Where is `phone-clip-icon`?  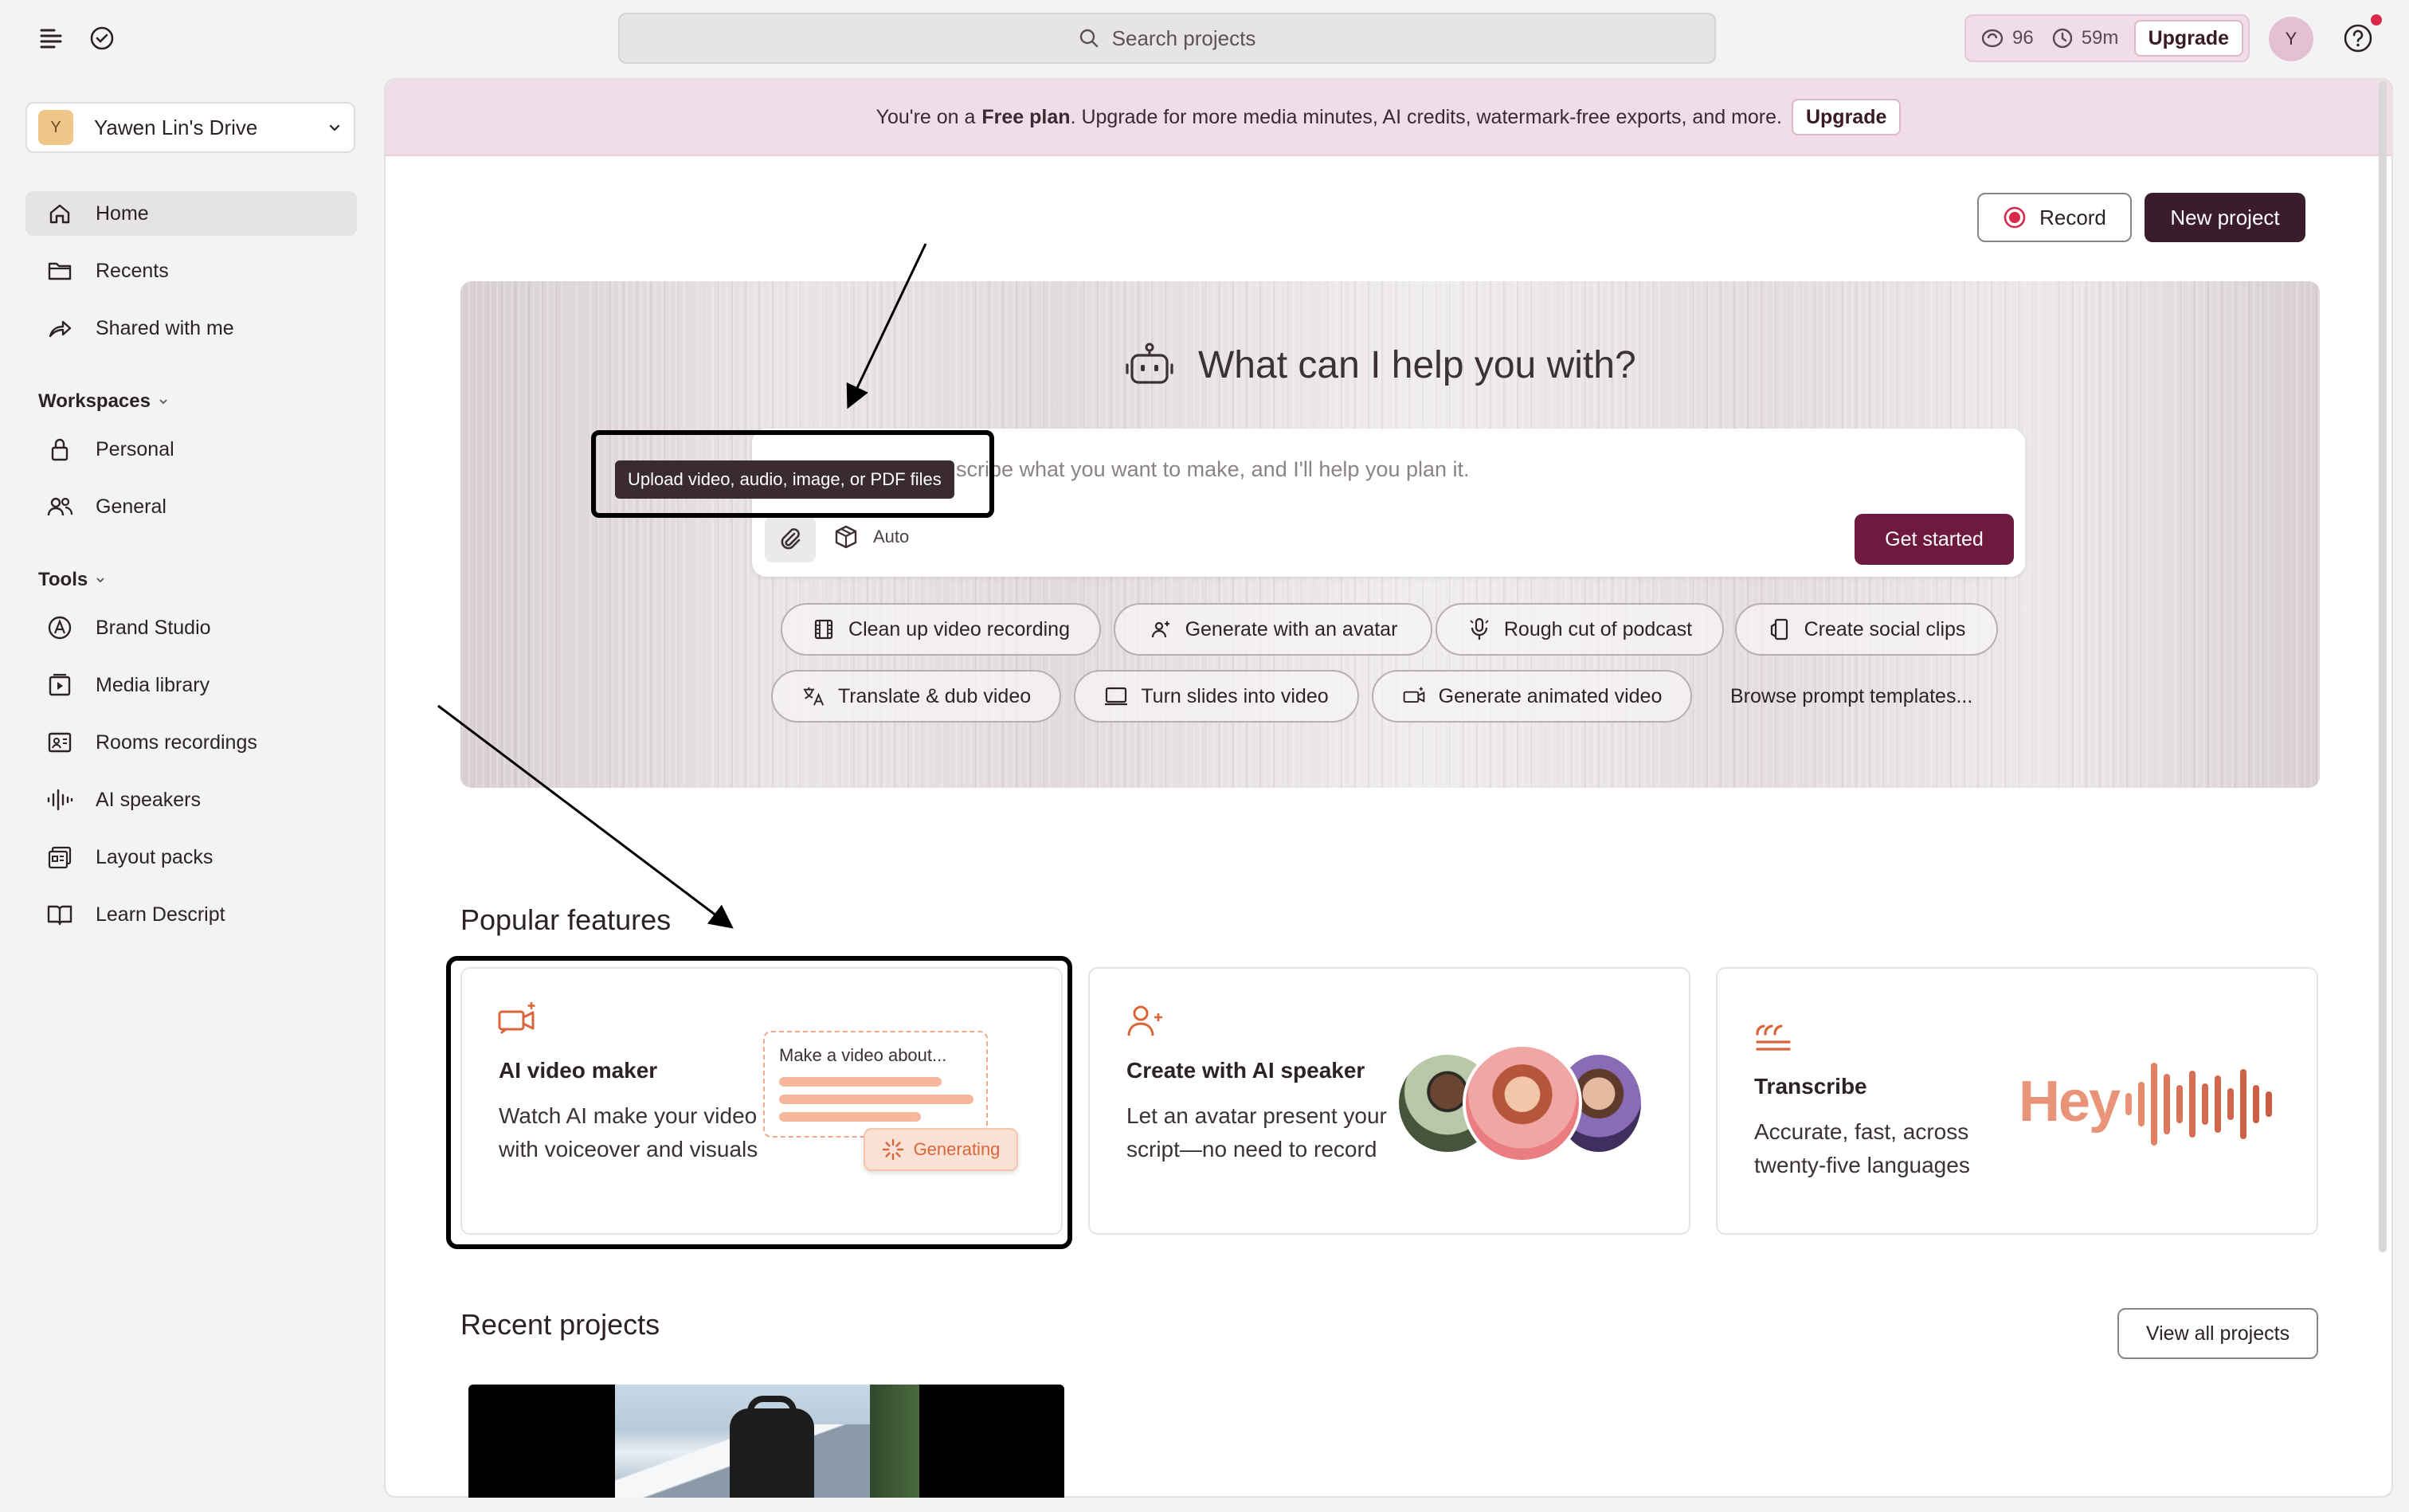 phone-clip-icon is located at coordinates (1780, 629).